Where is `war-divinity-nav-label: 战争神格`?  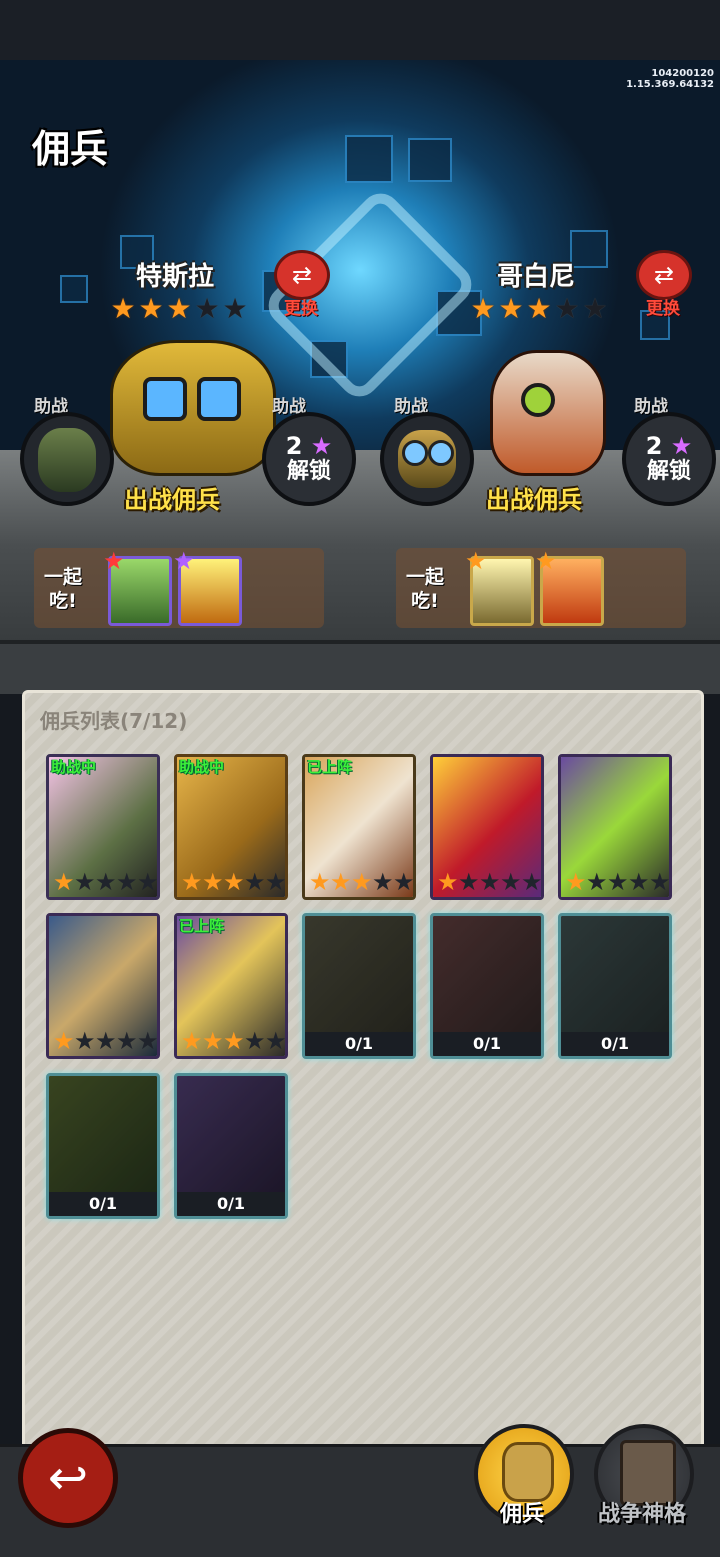 war-divinity-nav-label: 战争神格 is located at coordinates (642, 1514).